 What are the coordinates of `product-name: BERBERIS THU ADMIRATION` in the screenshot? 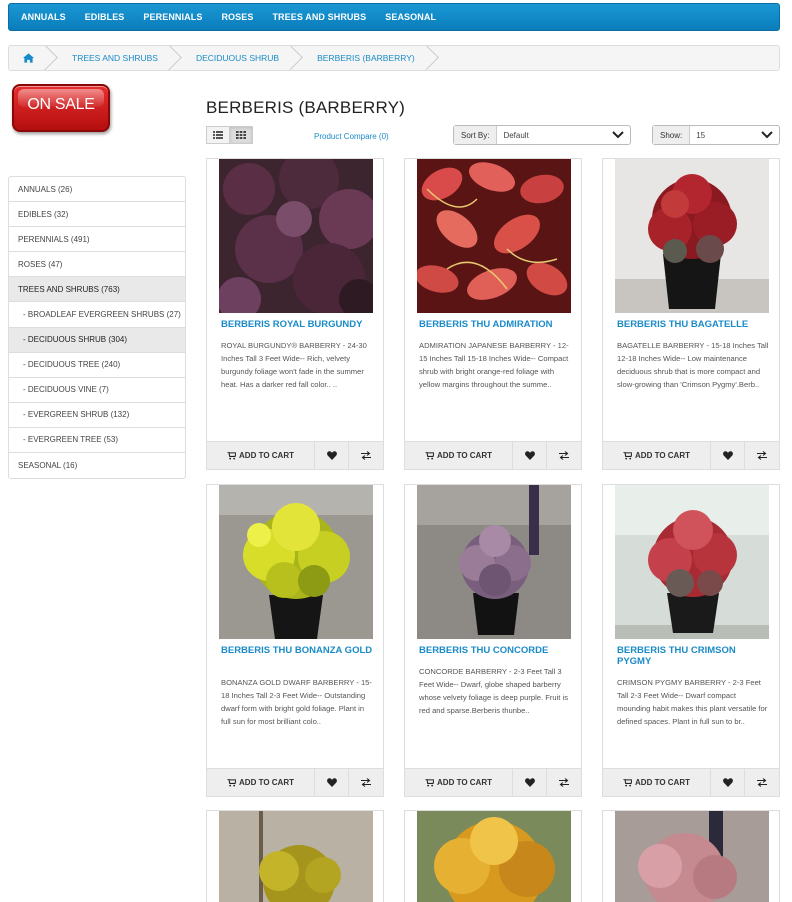 It's located at (496, 324).